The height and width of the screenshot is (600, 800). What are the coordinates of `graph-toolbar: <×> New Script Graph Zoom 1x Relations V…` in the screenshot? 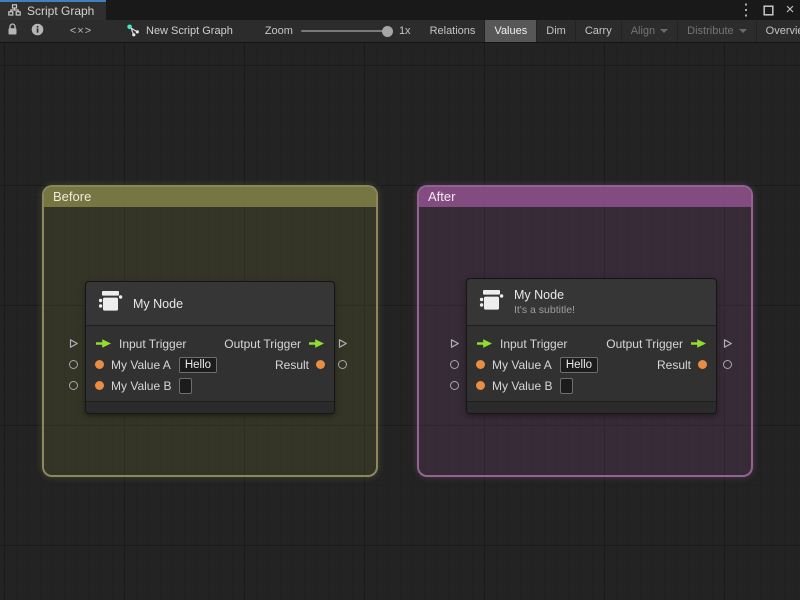 It's located at (400, 31).